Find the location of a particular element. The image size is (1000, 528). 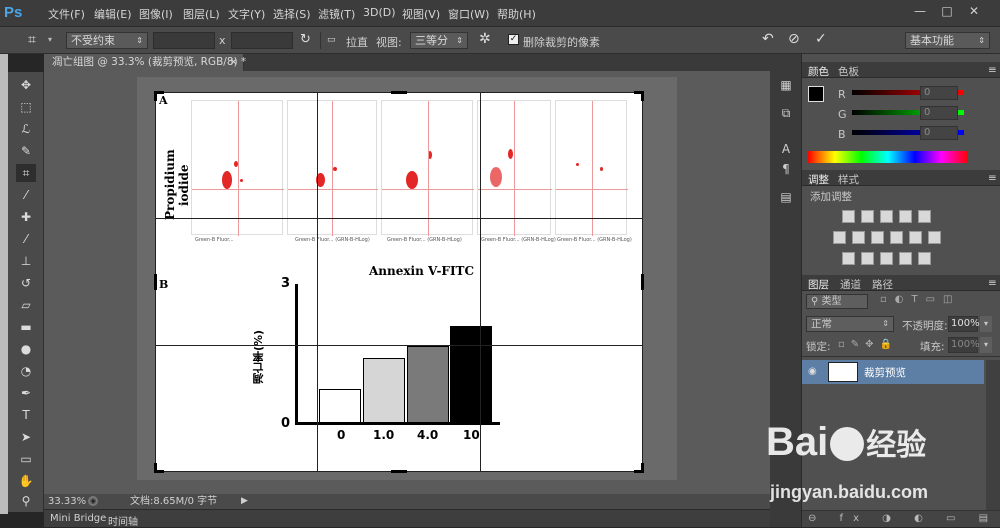

menu-filter: 滤镜(T) is located at coordinates (336, 14).